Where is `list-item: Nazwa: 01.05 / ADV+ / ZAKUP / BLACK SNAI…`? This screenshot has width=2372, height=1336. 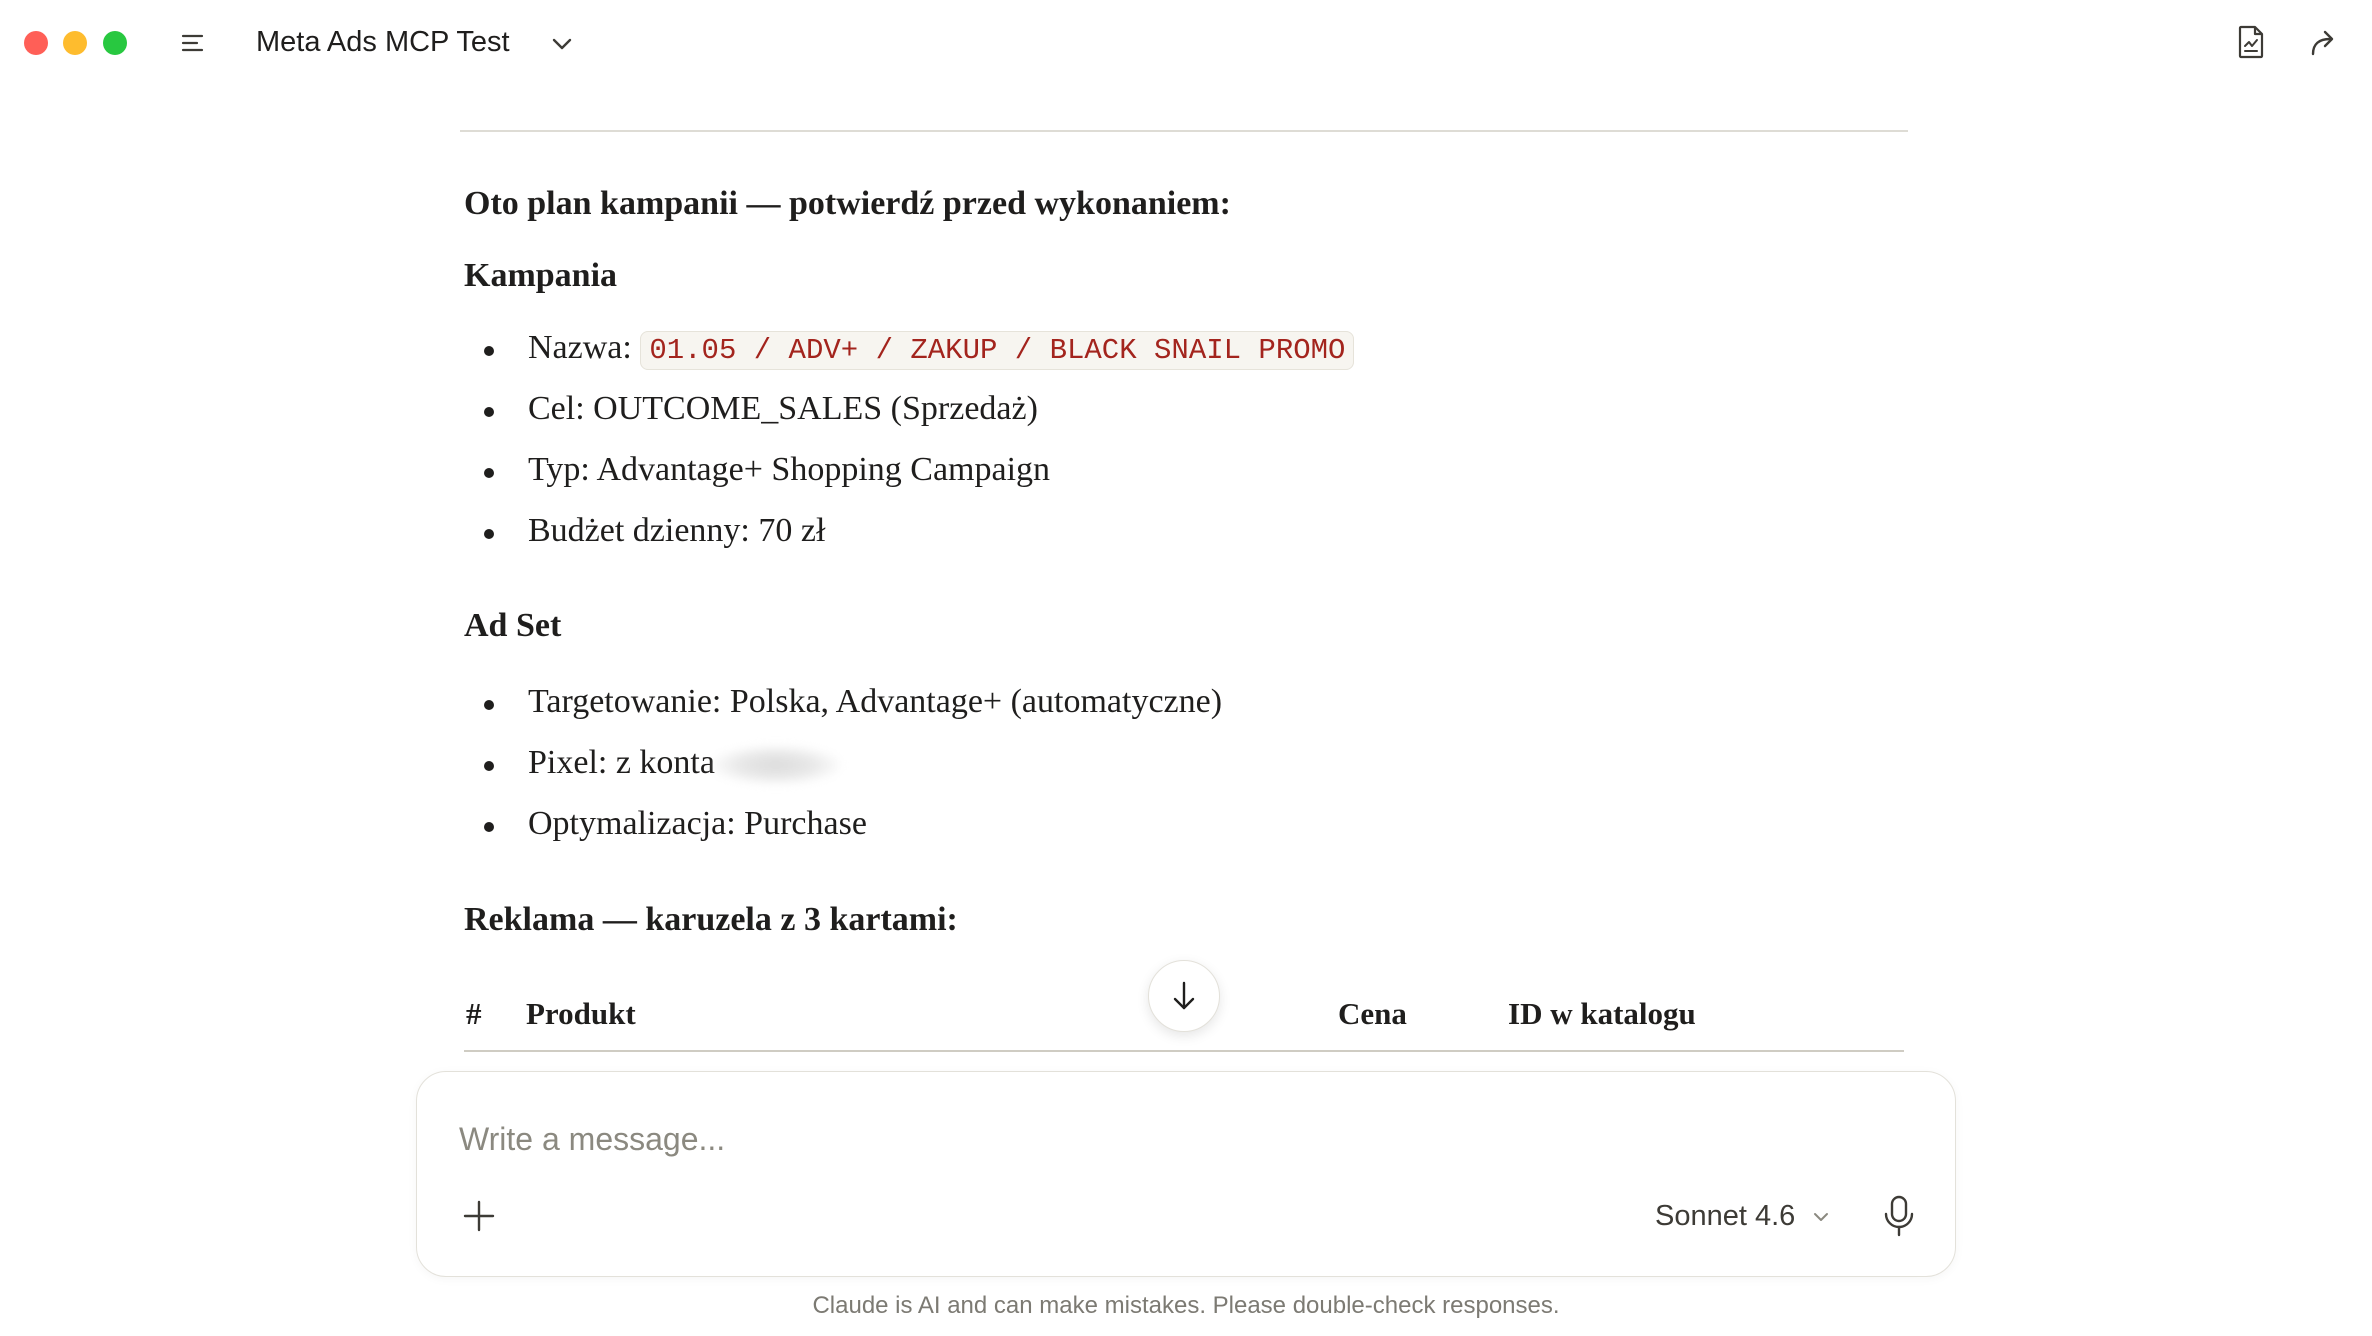 list-item: Nazwa: 01.05 / ADV+ / ZAKUP / BLACK SNAI… is located at coordinates (909, 356).